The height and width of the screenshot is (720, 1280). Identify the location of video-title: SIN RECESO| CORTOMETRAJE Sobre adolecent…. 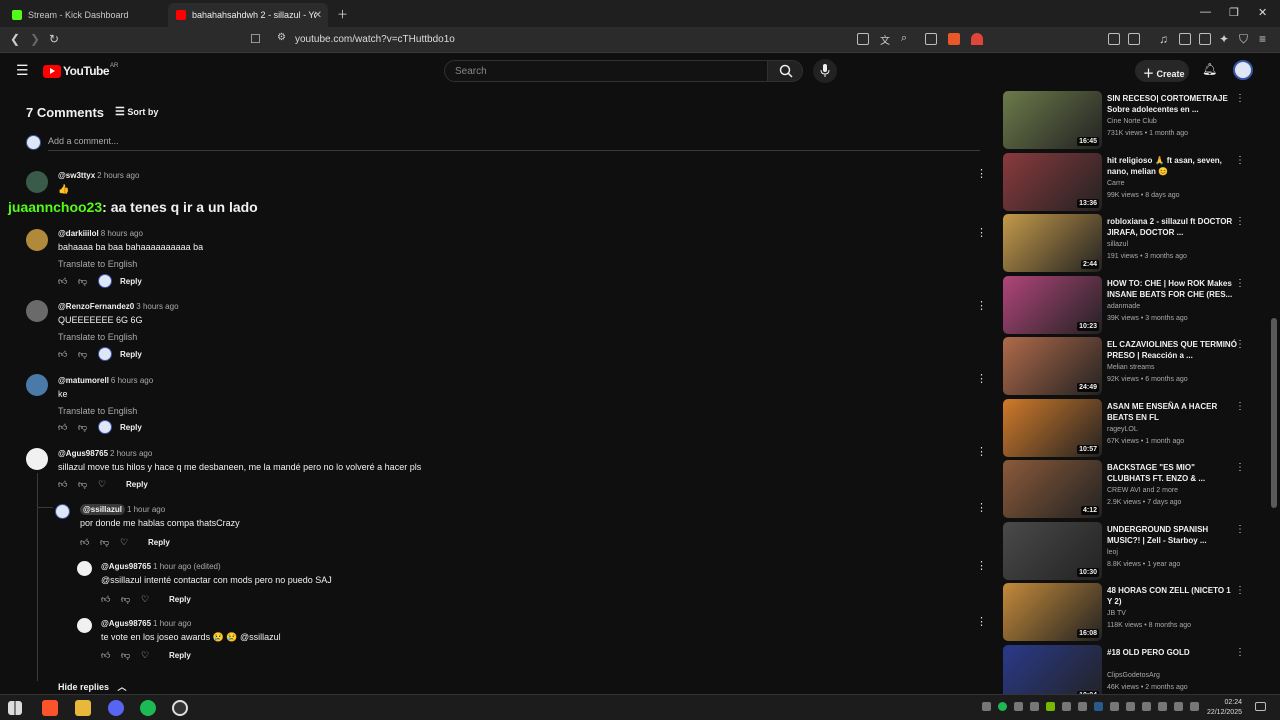
(1172, 104).